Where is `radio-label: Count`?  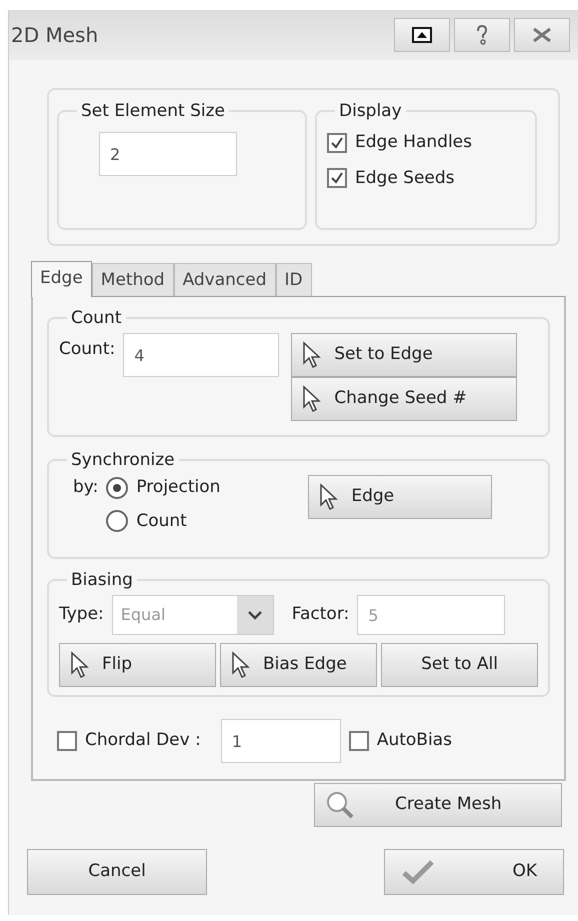 radio-label: Count is located at coordinates (161, 521).